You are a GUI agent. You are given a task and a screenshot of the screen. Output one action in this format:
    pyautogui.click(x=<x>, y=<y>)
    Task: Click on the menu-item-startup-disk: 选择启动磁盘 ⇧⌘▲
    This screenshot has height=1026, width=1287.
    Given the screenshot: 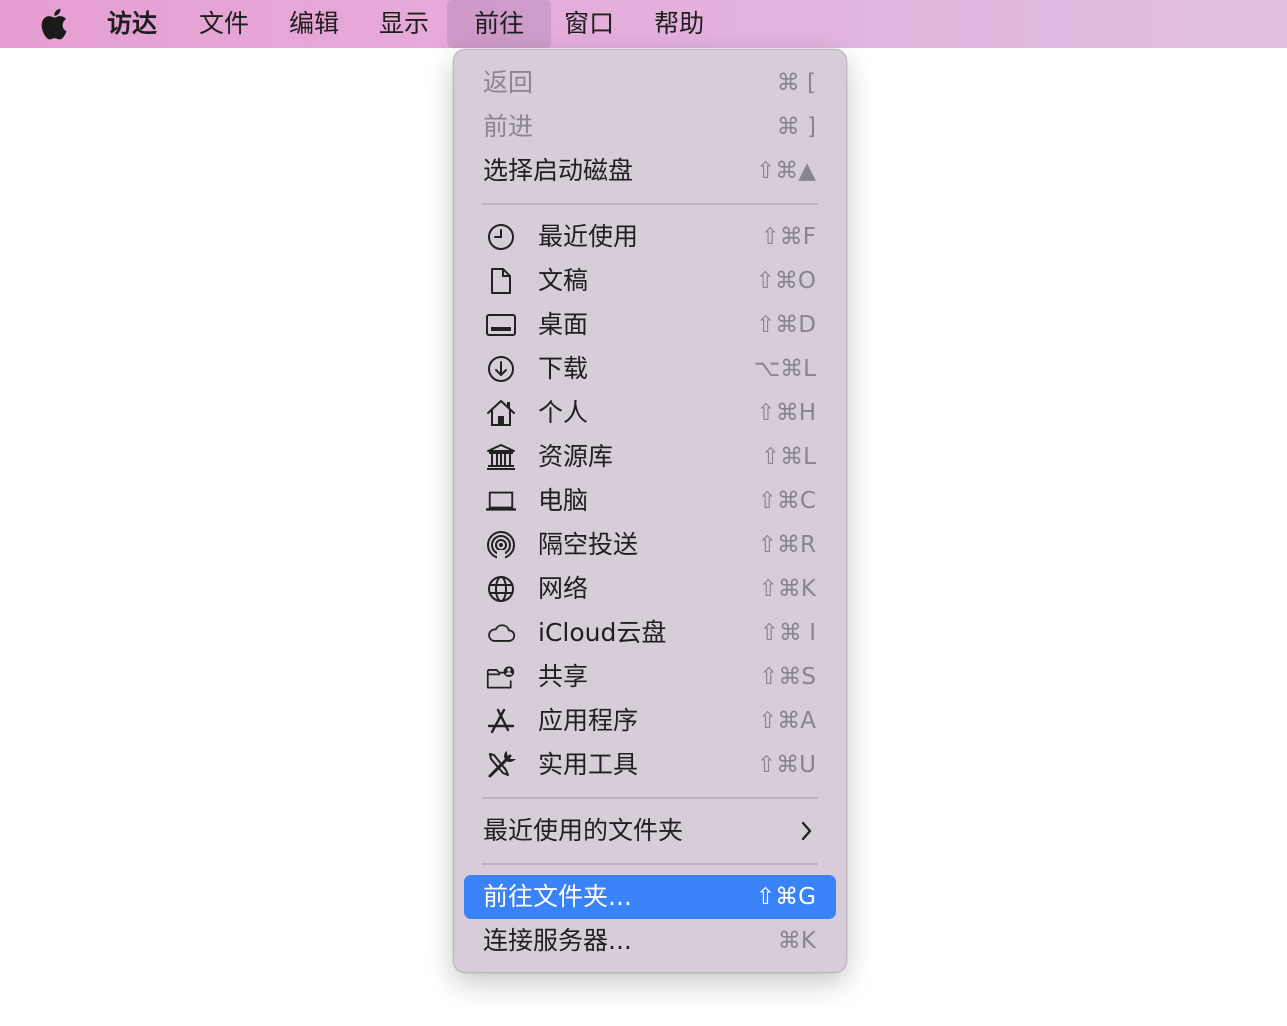 What is the action you would take?
    pyautogui.click(x=650, y=171)
    